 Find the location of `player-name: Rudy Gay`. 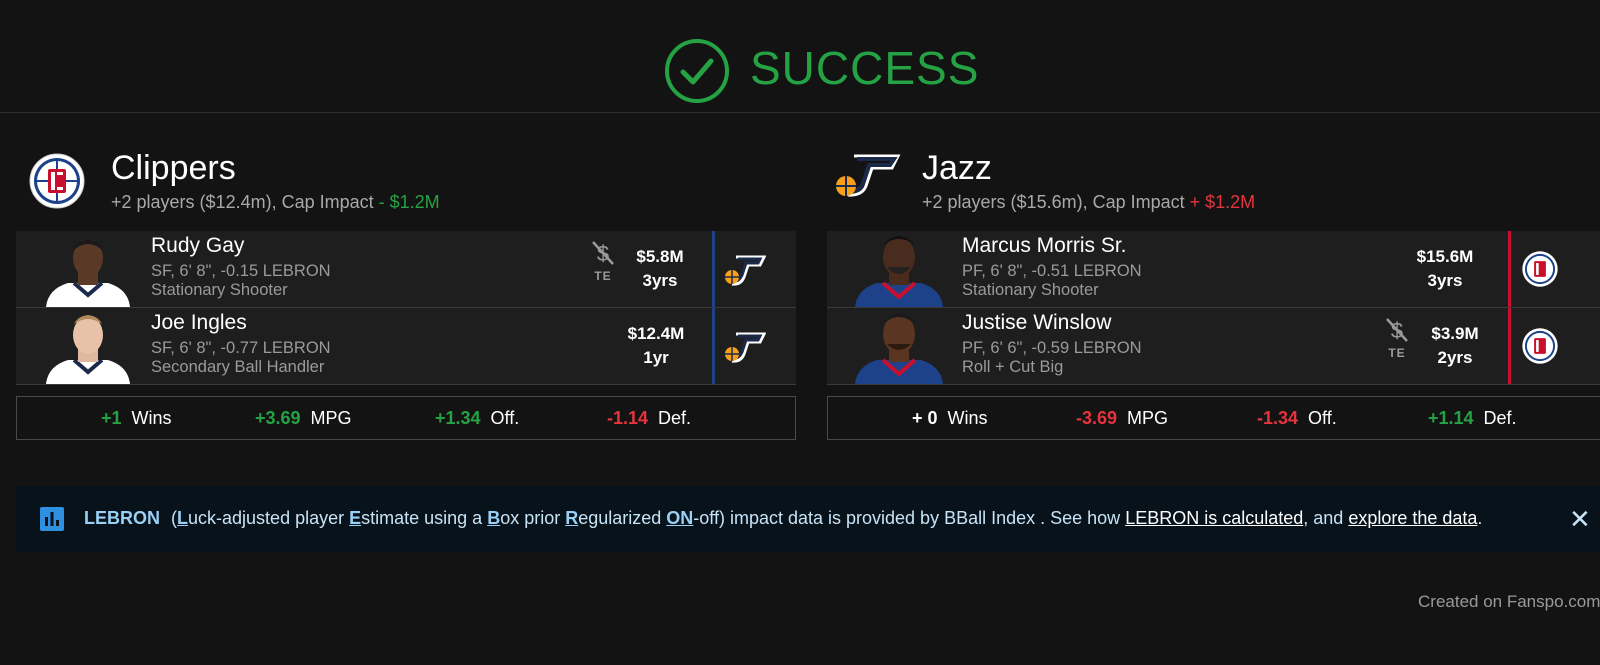

player-name: Rudy Gay is located at coordinates (197, 246).